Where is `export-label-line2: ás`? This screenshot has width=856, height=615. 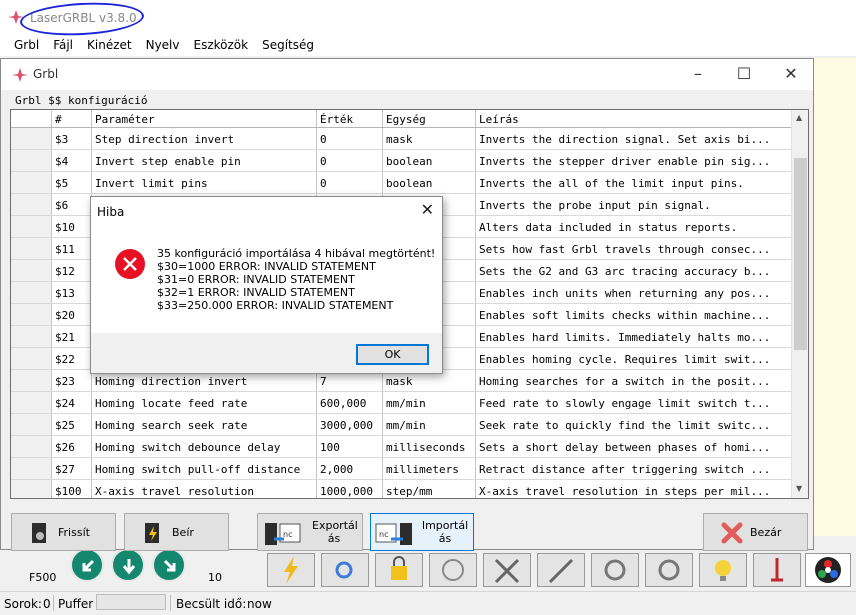
export-label-line2: ás is located at coordinates (334, 538).